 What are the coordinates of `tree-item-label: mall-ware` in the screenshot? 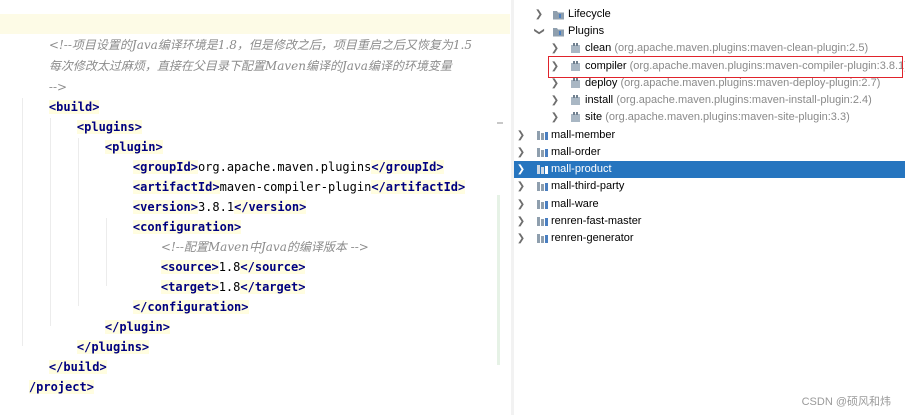 It's located at (575, 204).